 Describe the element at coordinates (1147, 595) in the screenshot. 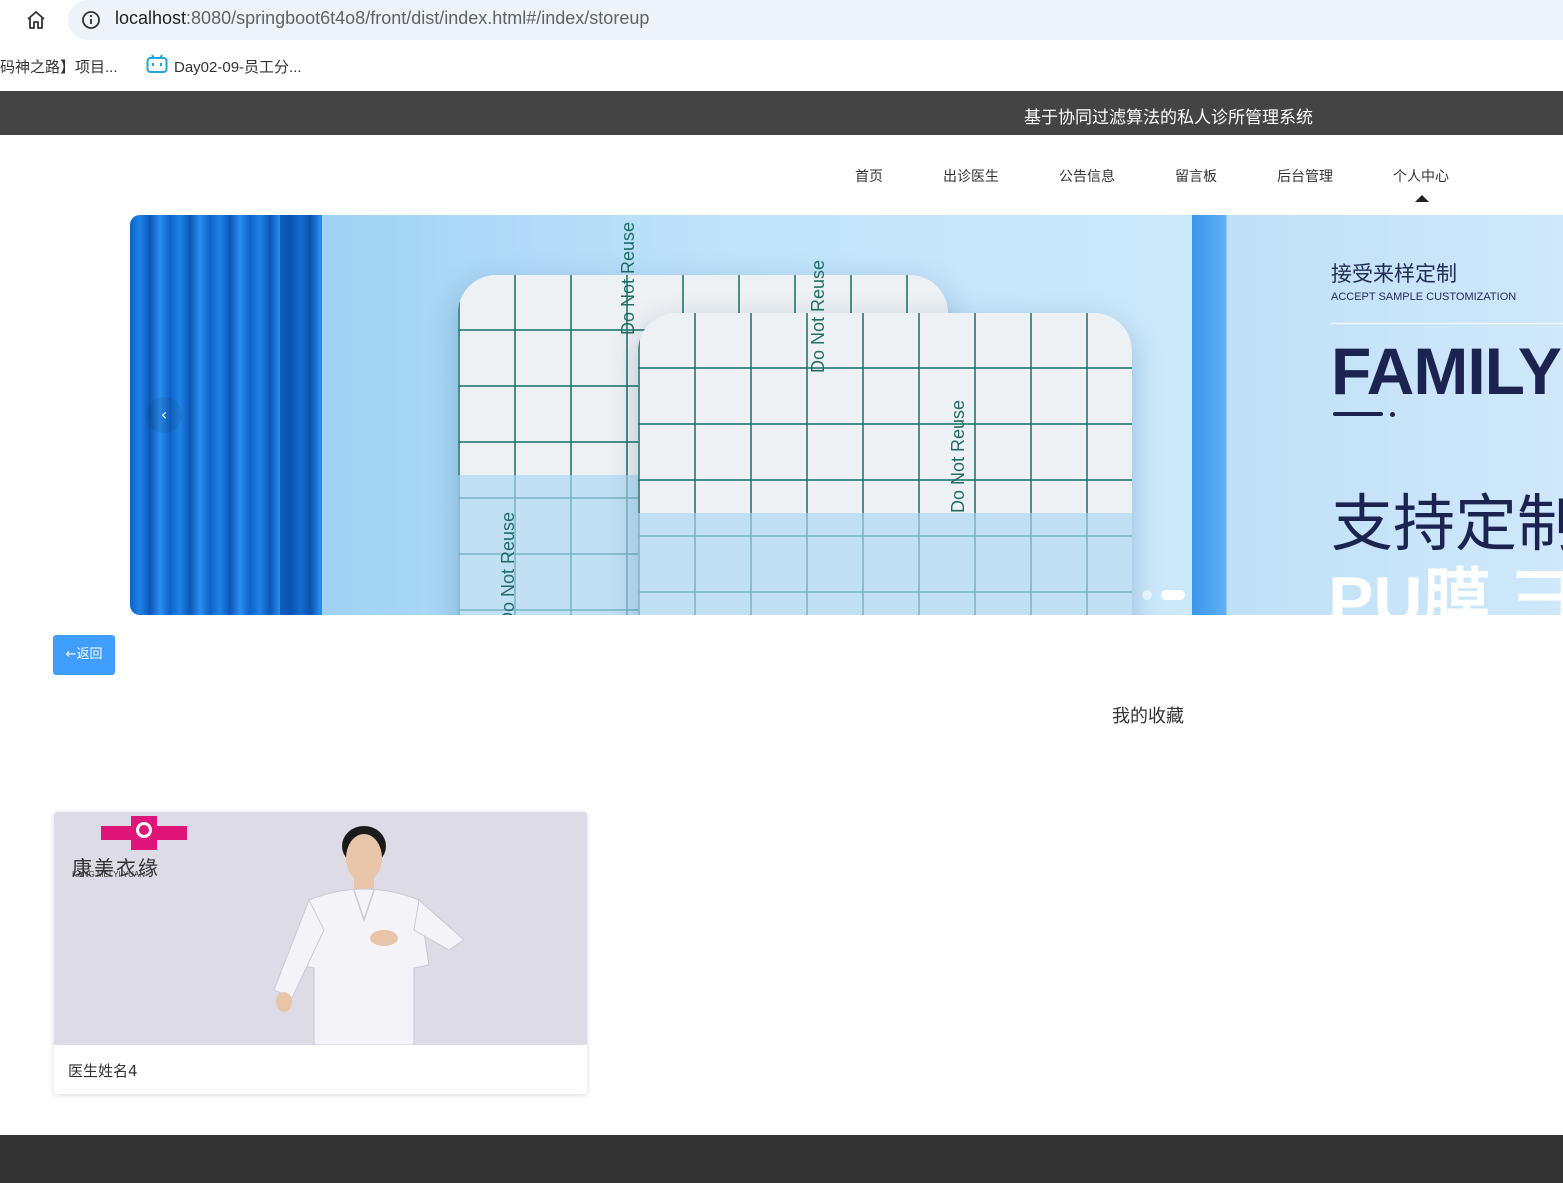

I see `carousel-indicator` at that location.